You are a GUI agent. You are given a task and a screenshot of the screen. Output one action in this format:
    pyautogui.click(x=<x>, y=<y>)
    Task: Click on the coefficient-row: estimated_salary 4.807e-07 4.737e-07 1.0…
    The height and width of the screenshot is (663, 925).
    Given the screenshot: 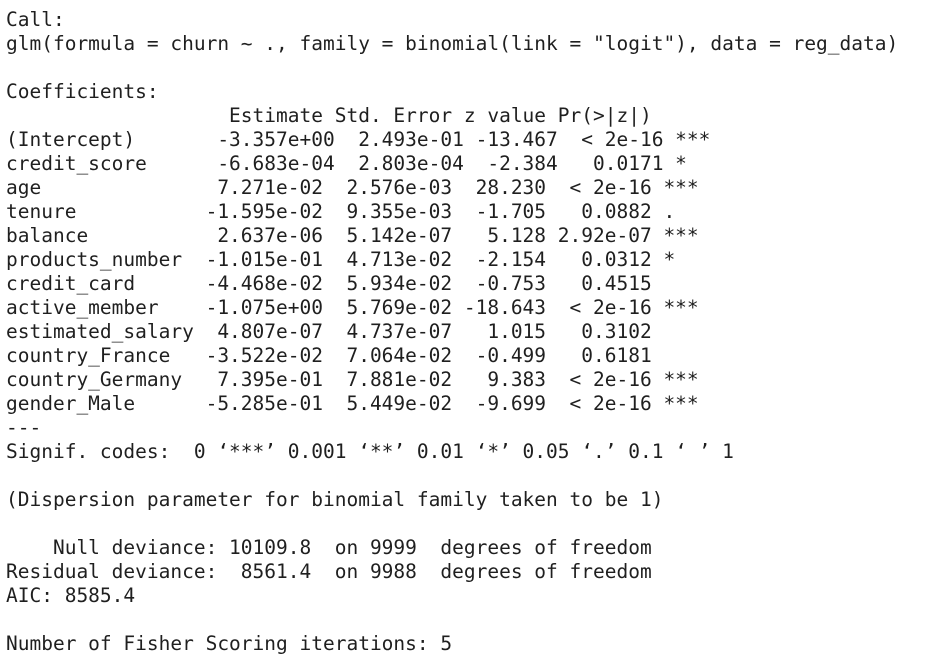 What is the action you would take?
    pyautogui.click(x=352, y=331)
    